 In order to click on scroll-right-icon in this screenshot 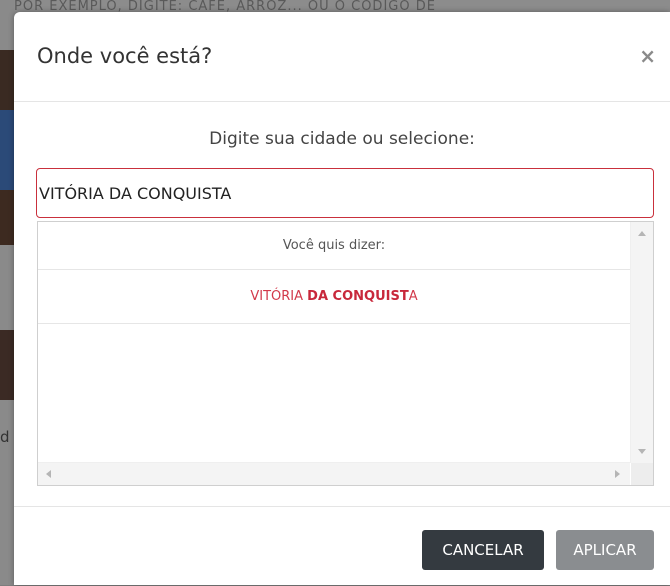, I will do `click(617, 474)`.